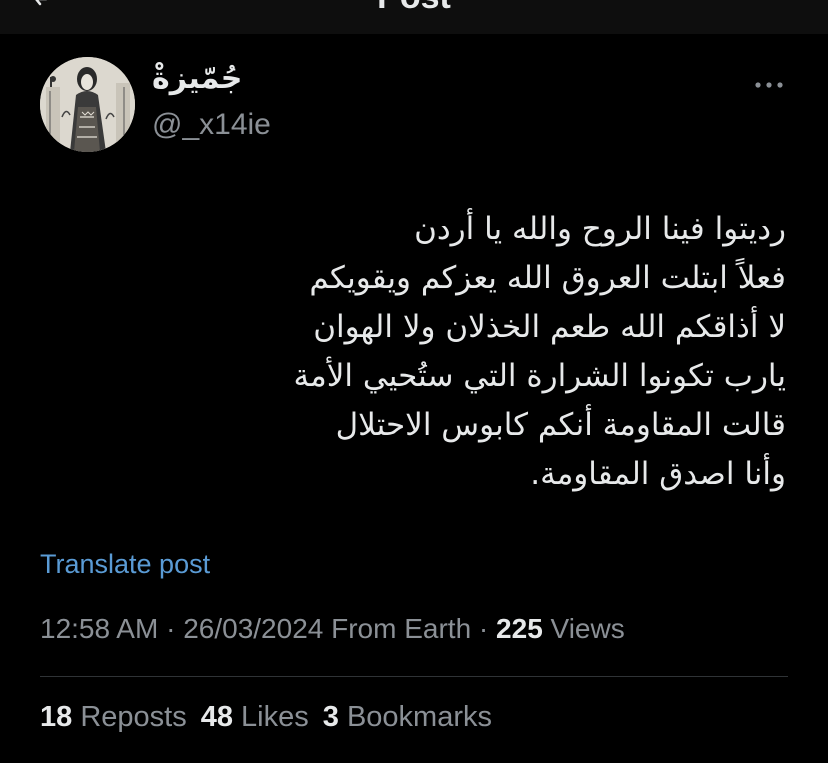 The height and width of the screenshot is (763, 828). Describe the element at coordinates (56, 717) in the screenshot. I see `reposts-count: 18` at that location.